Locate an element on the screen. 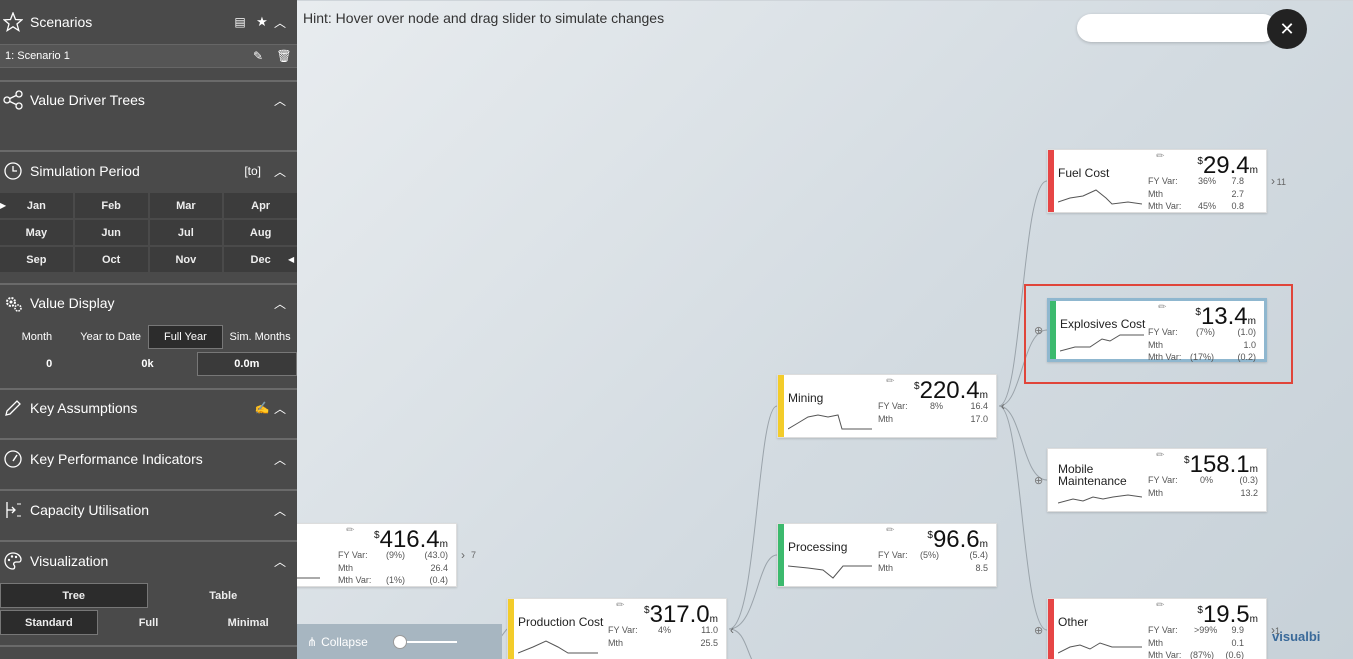  child-count: 11 is located at coordinates (1281, 182).